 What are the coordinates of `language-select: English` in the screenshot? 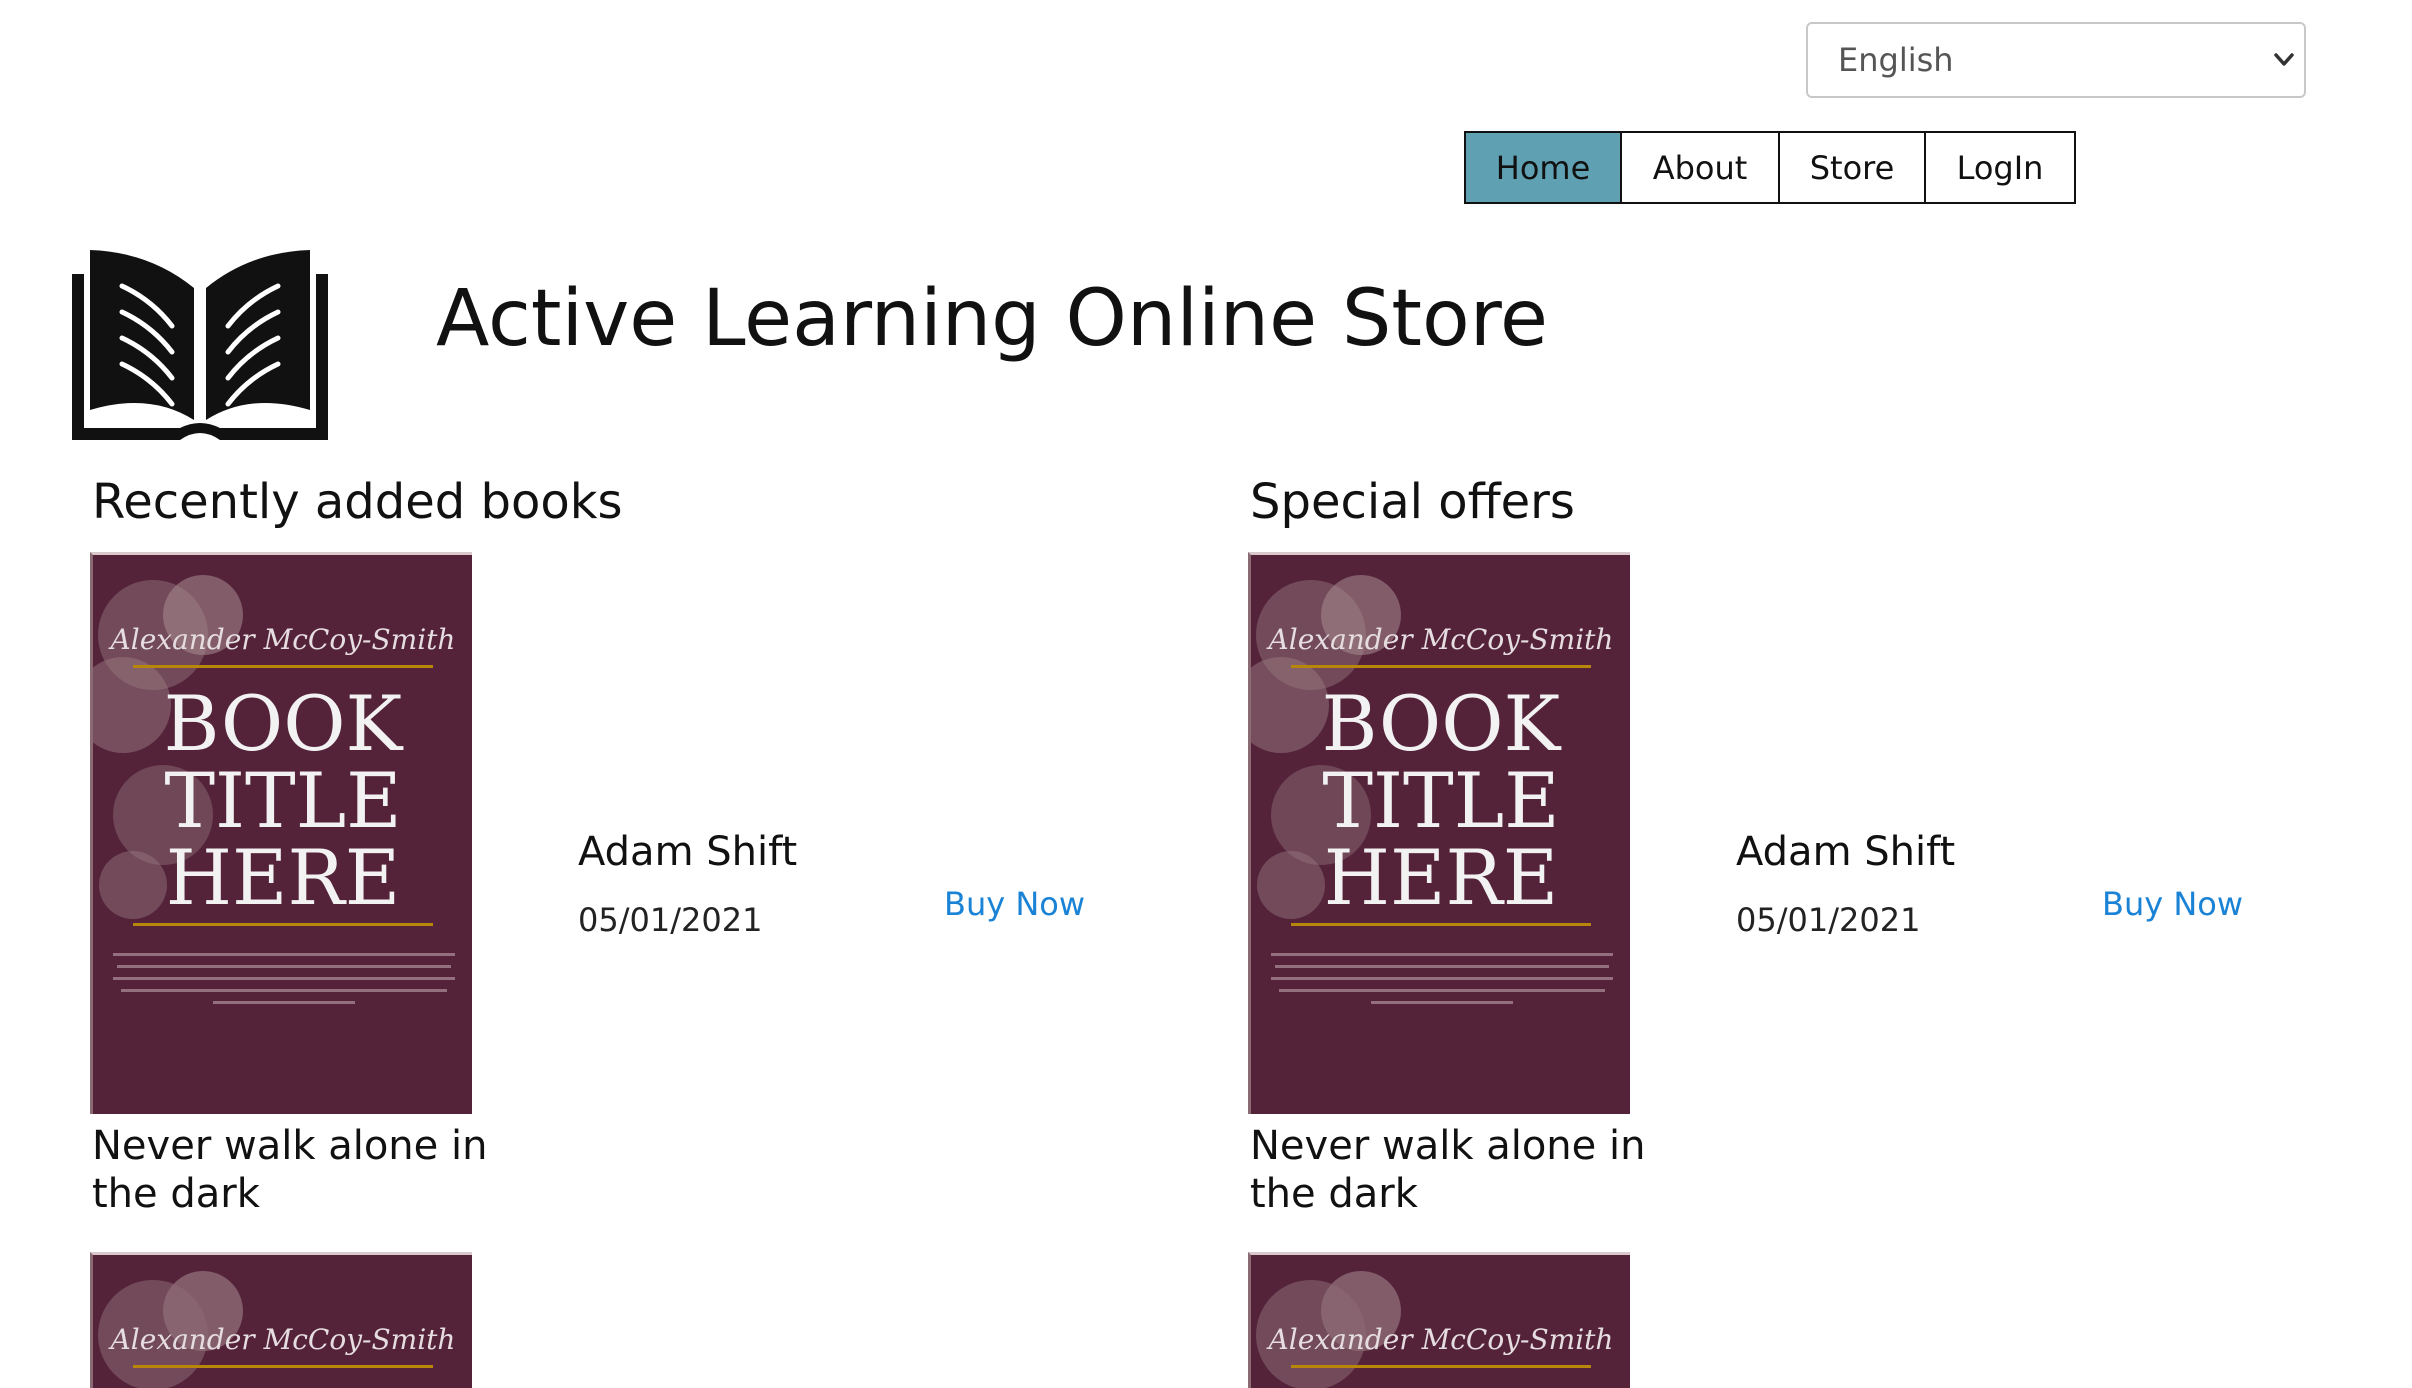 It's located at (2056, 60).